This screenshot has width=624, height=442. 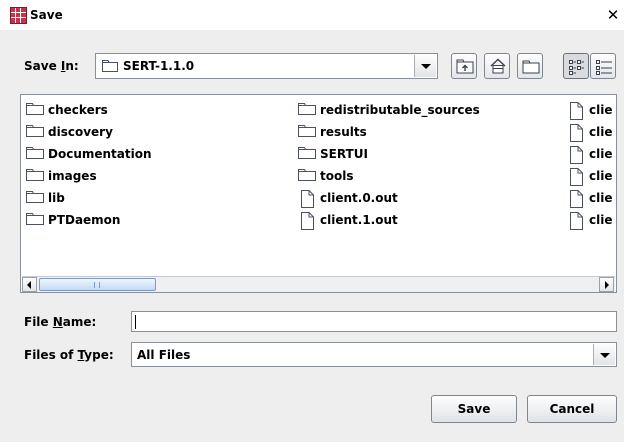 What do you see at coordinates (374, 354) in the screenshot?
I see `files-of-type-combo: All Files` at bounding box center [374, 354].